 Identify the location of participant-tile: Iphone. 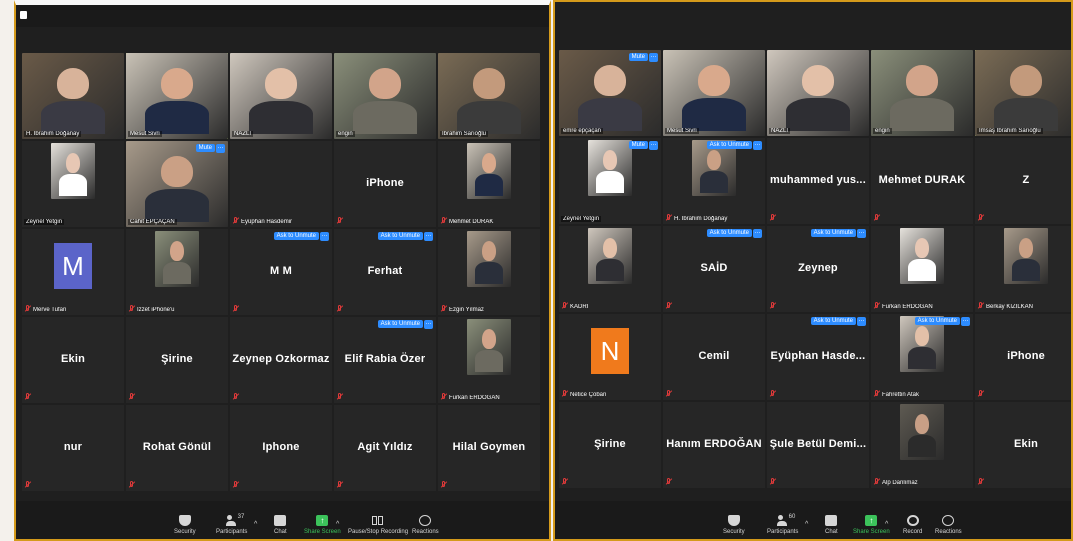
(281, 448).